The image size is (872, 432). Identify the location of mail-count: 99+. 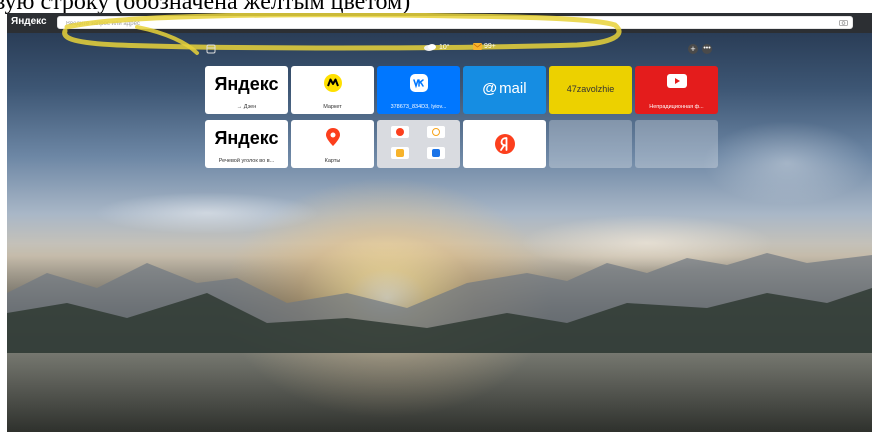
(490, 46).